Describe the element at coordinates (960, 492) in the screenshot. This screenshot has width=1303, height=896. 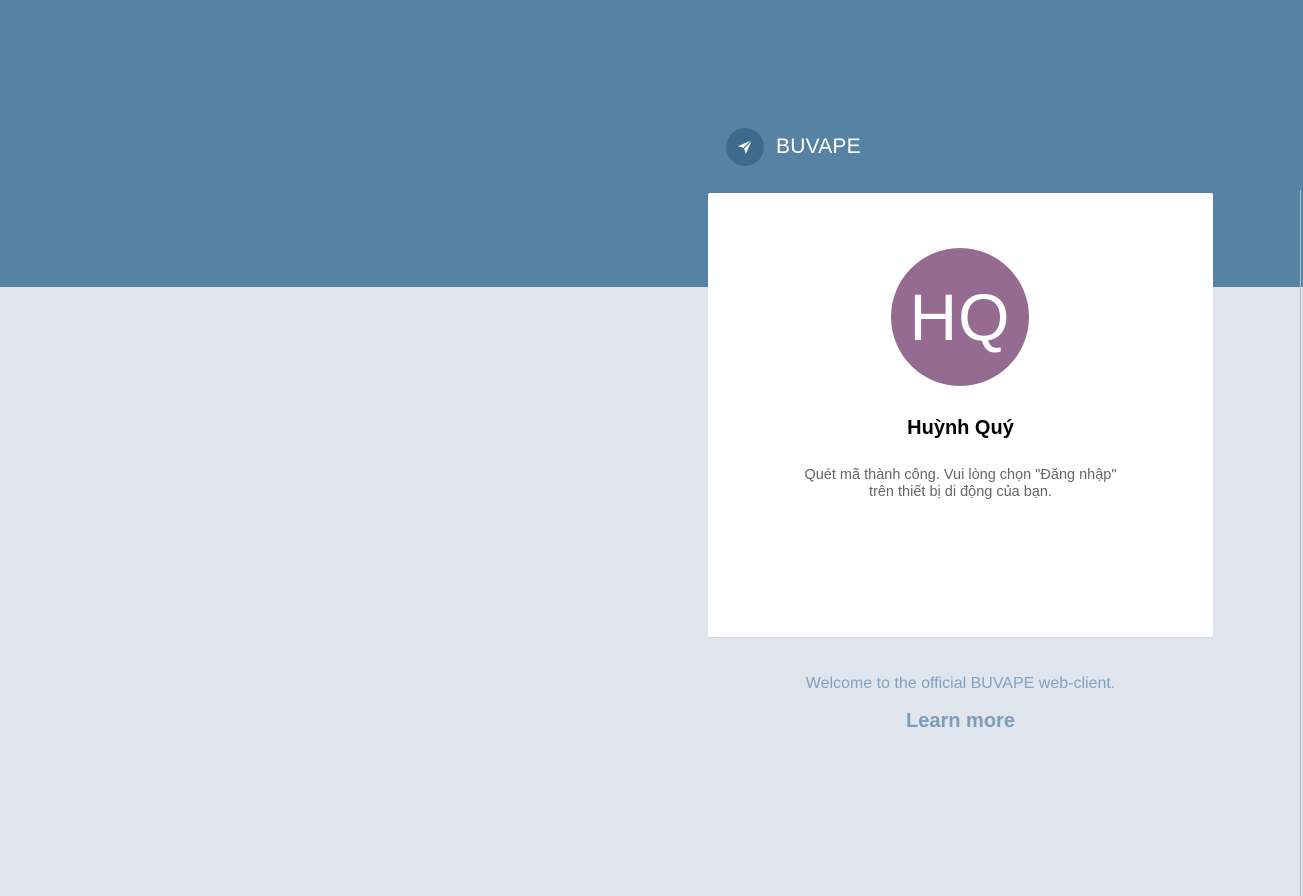
I see `status-message-line-2: trên thiết bị di động của bạn.` at that location.